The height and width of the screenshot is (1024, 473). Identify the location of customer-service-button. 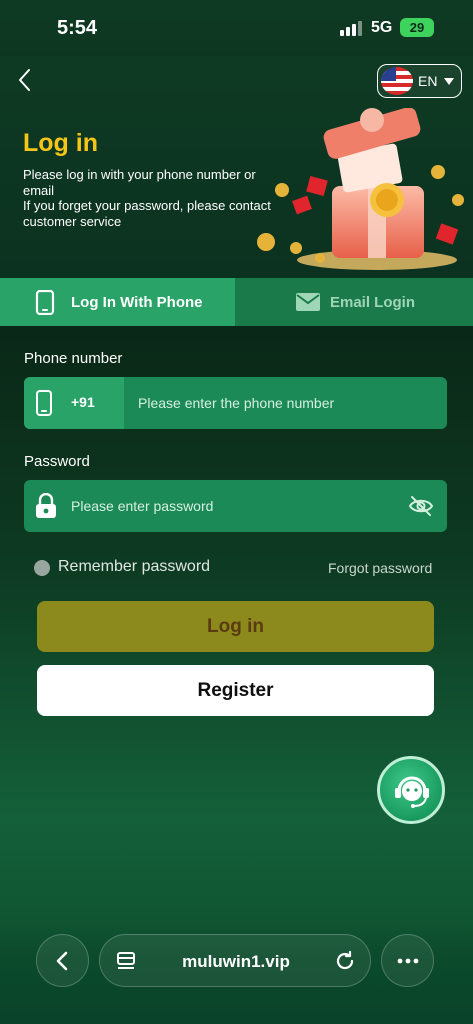
(411, 790).